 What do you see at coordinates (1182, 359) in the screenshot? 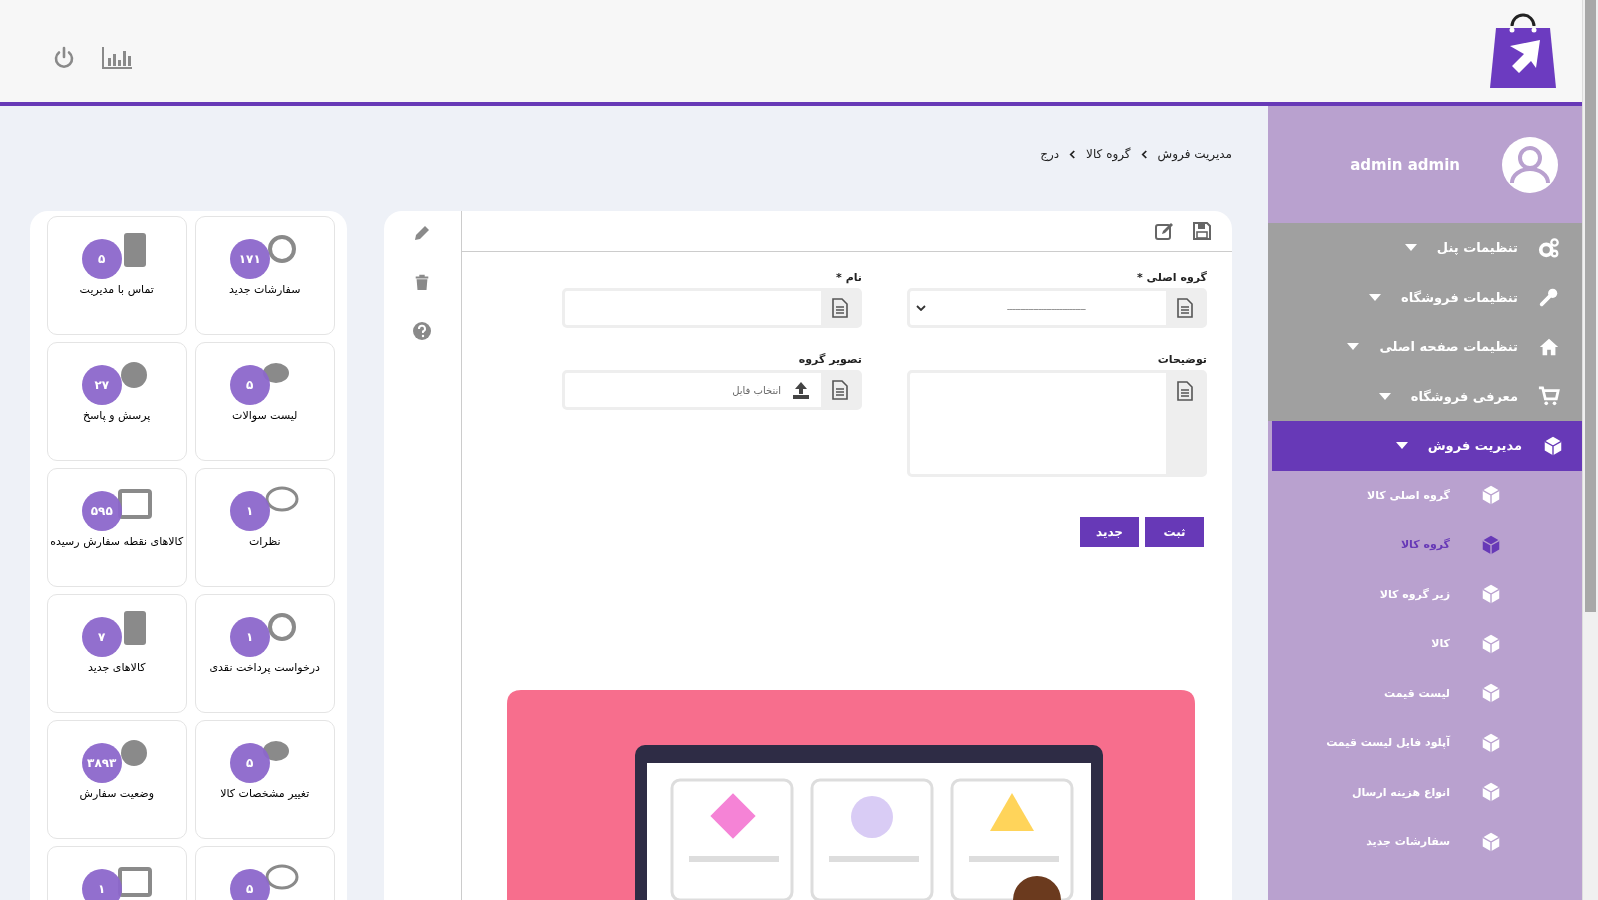
I see `field-label: توضیحات` at bounding box center [1182, 359].